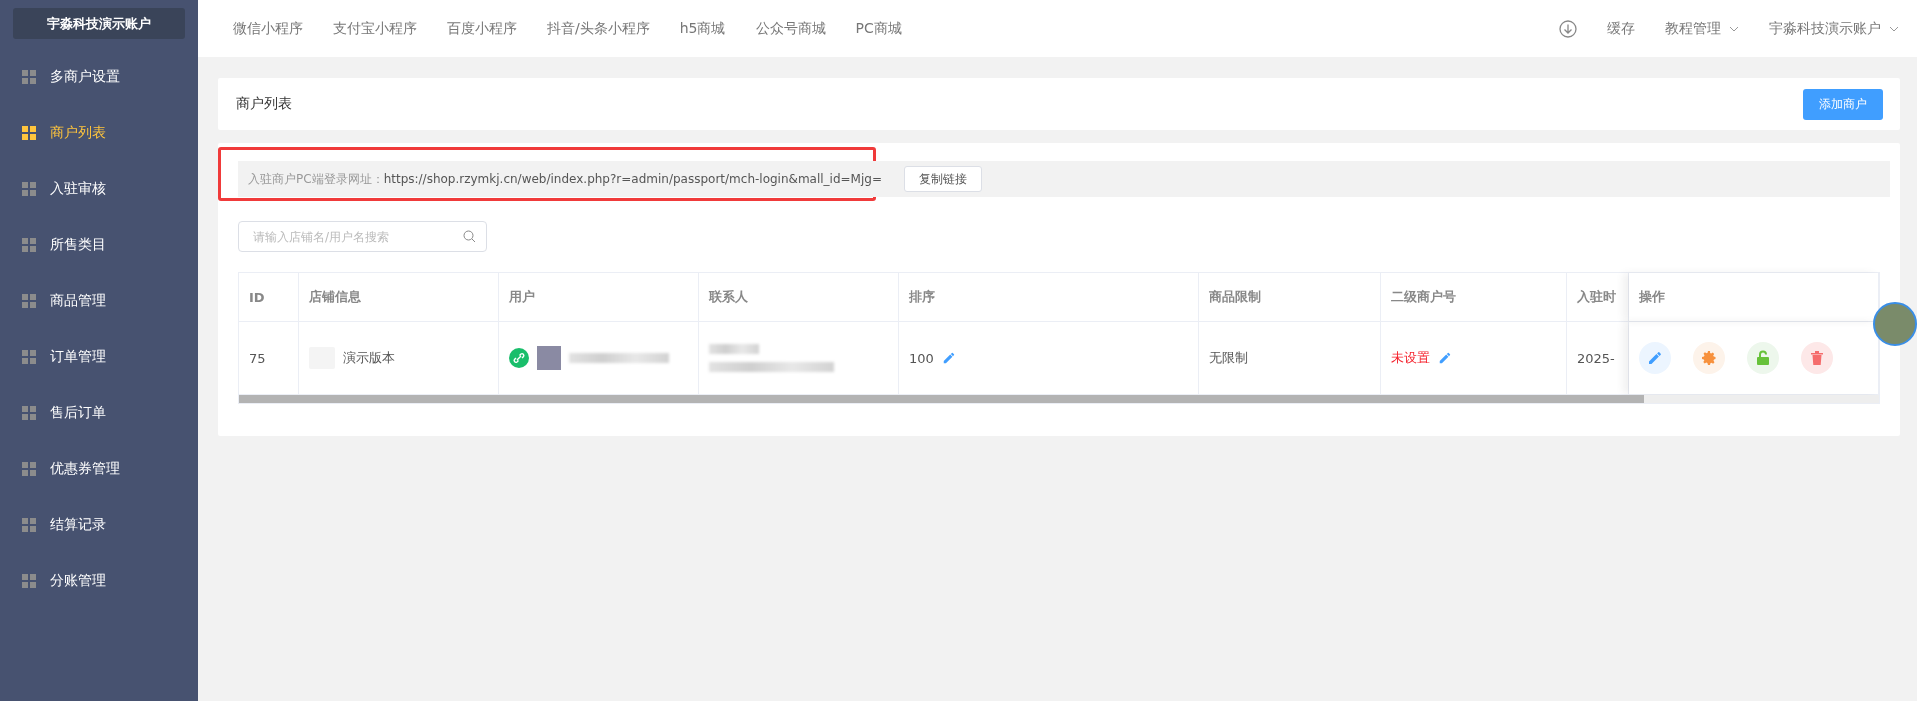 Image resolution: width=1917 pixels, height=701 pixels. Describe the element at coordinates (99, 23) in the screenshot. I see `account-title: 宇淼科技演示账户` at that location.